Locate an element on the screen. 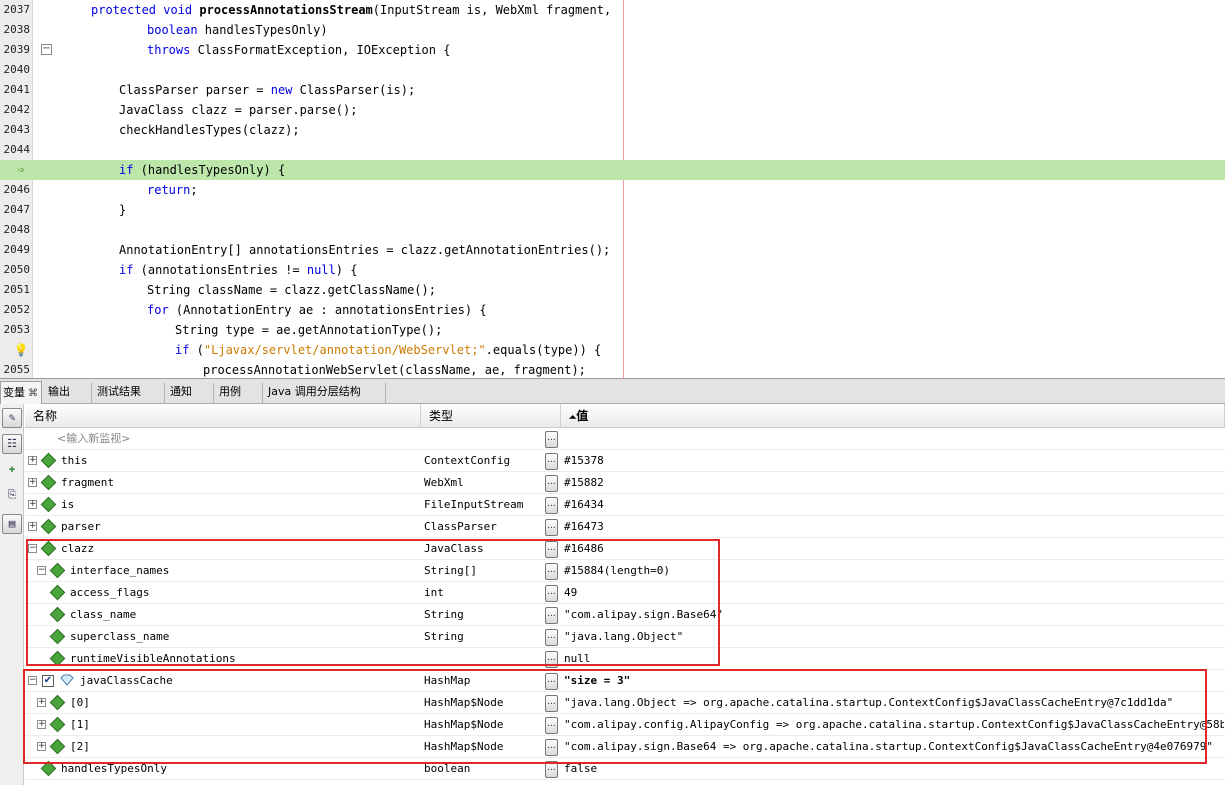 This screenshot has height=785, width=1225. column-type-header: 类型 is located at coordinates (491, 416).